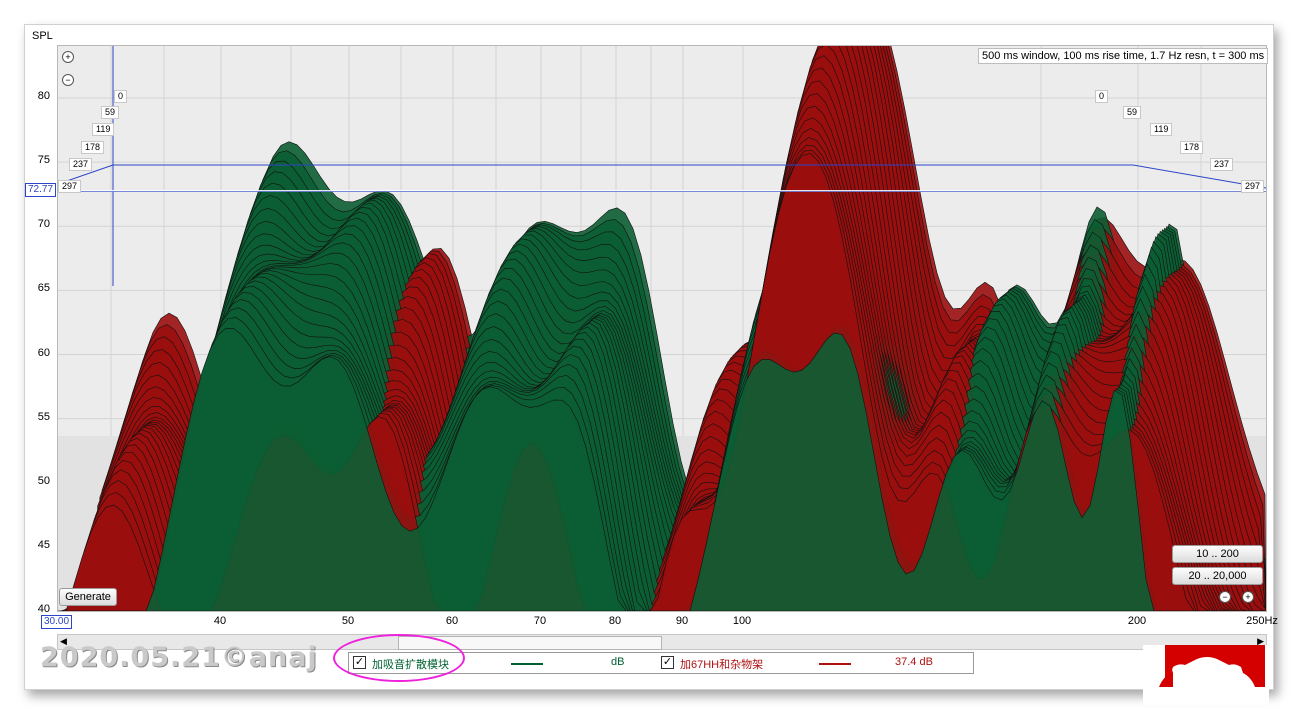 The height and width of the screenshot is (709, 1298). Describe the element at coordinates (41, 190) in the screenshot. I see `cursor-spl-value: 72.77` at that location.